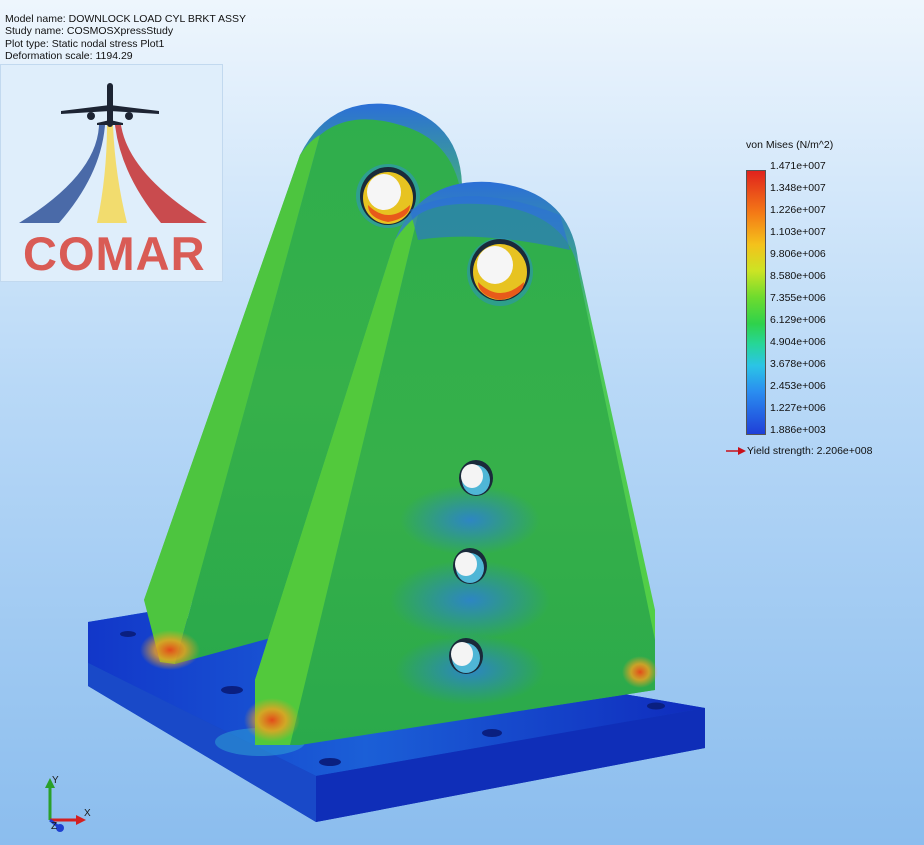 This screenshot has height=845, width=924. What do you see at coordinates (798, 430) in the screenshot?
I see `legend-value: 1.886e+003` at bounding box center [798, 430].